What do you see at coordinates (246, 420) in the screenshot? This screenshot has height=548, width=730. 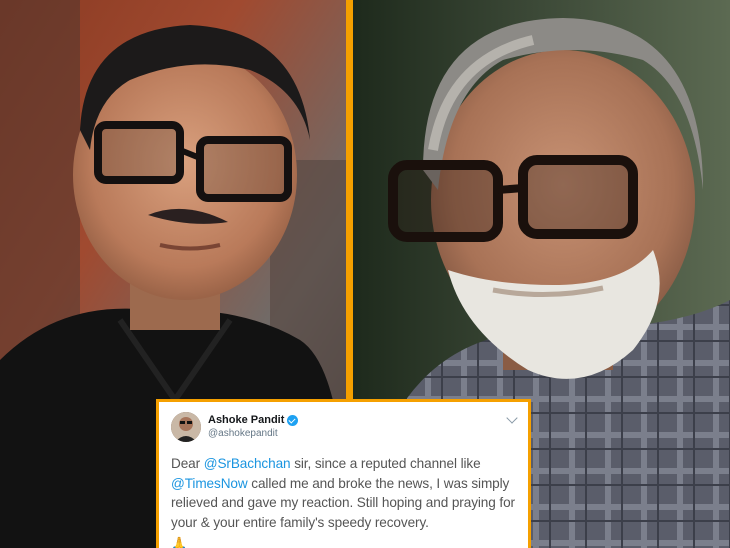 I see `author-display-name: Ashoke Pandit` at bounding box center [246, 420].